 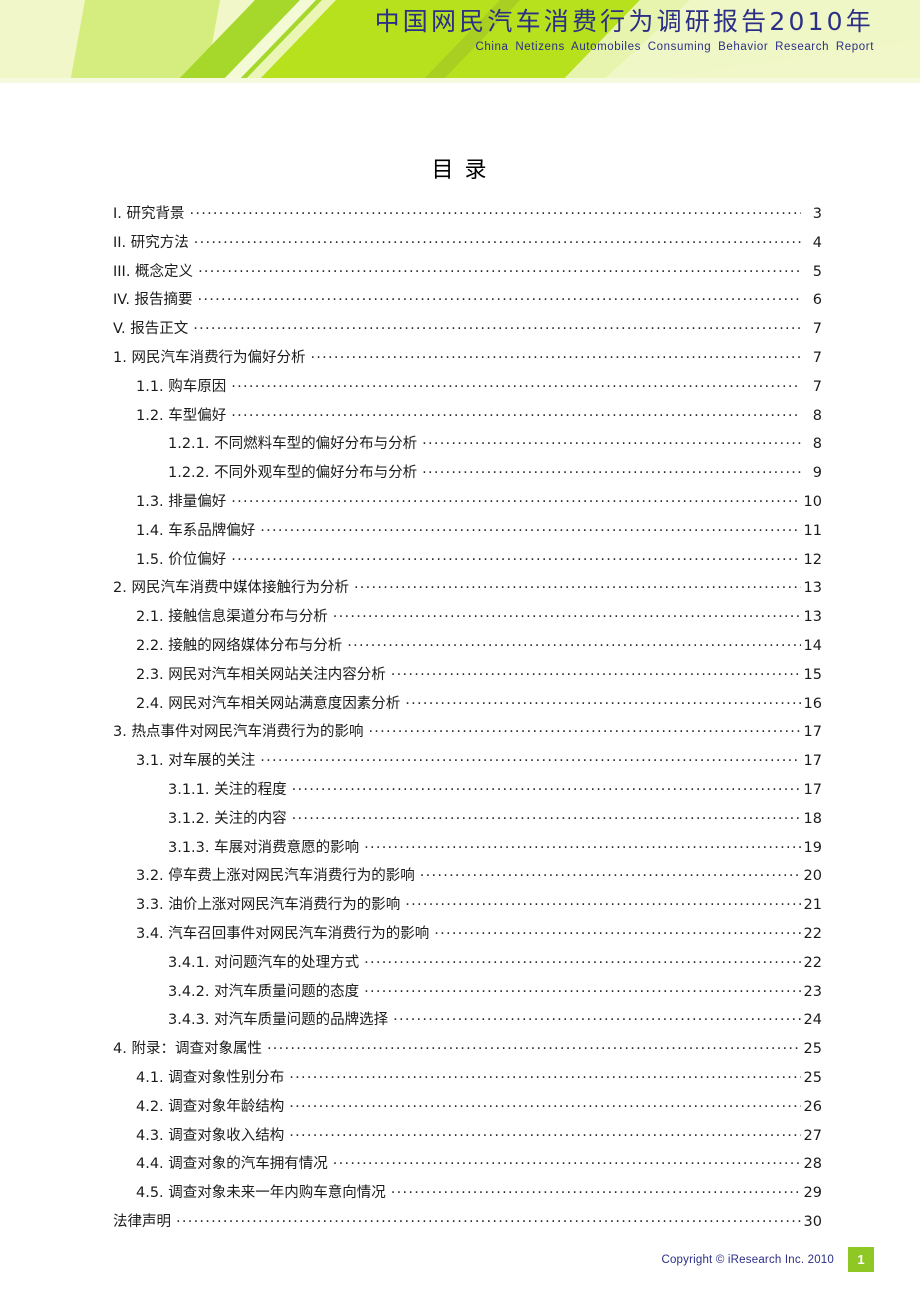 I want to click on toc-entry-page-number: 13, so click(x=812, y=617).